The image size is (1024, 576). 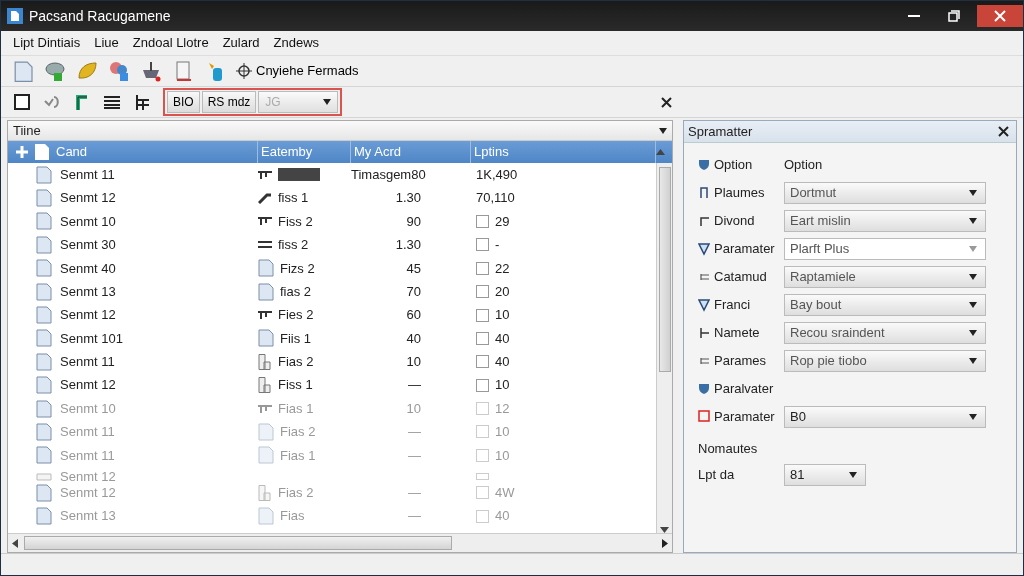 What do you see at coordinates (22, 152) in the screenshot?
I see `plus-icon` at bounding box center [22, 152].